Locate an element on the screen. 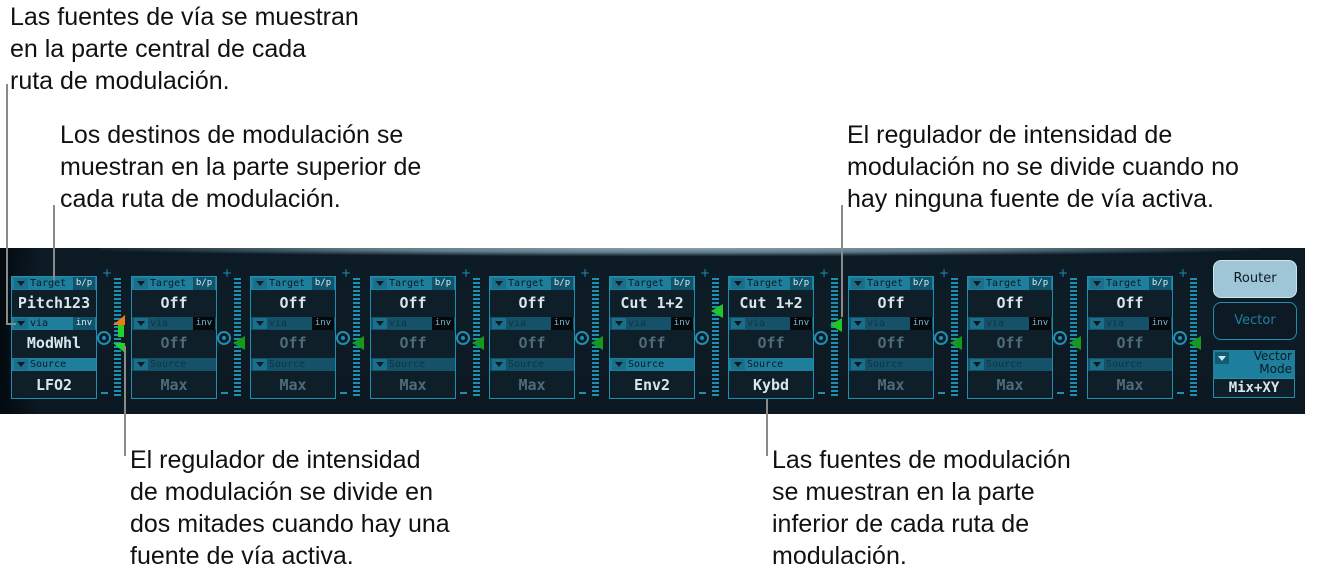 The image size is (1330, 588). intensity-slider-2: + is located at coordinates (231, 333).